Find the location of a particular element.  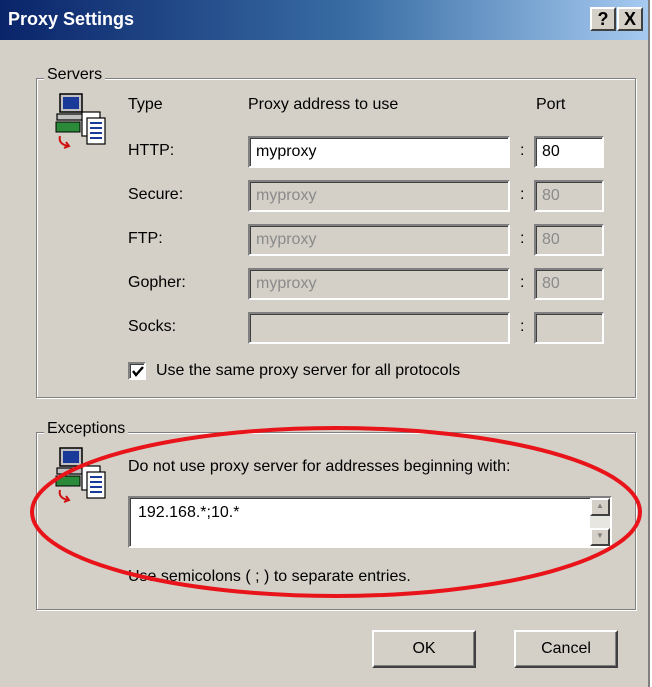

gopher-port-input: 80 is located at coordinates (569, 284).